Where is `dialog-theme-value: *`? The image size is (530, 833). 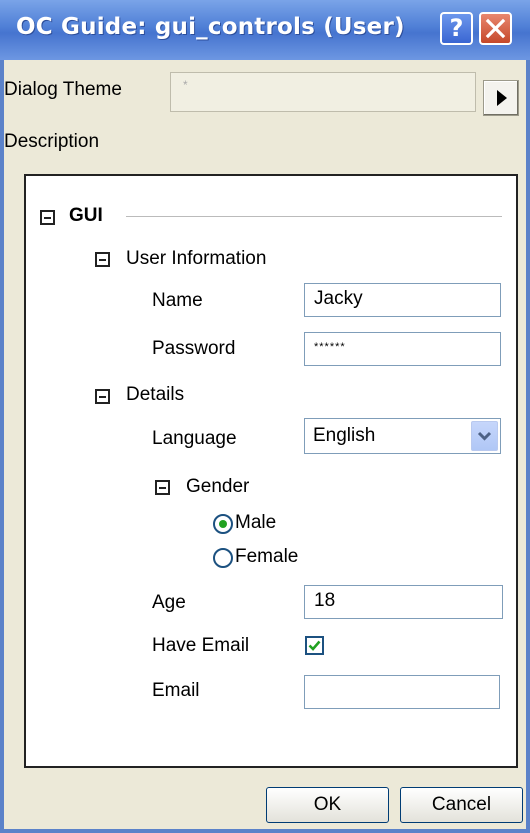
dialog-theme-value: * is located at coordinates (185, 85).